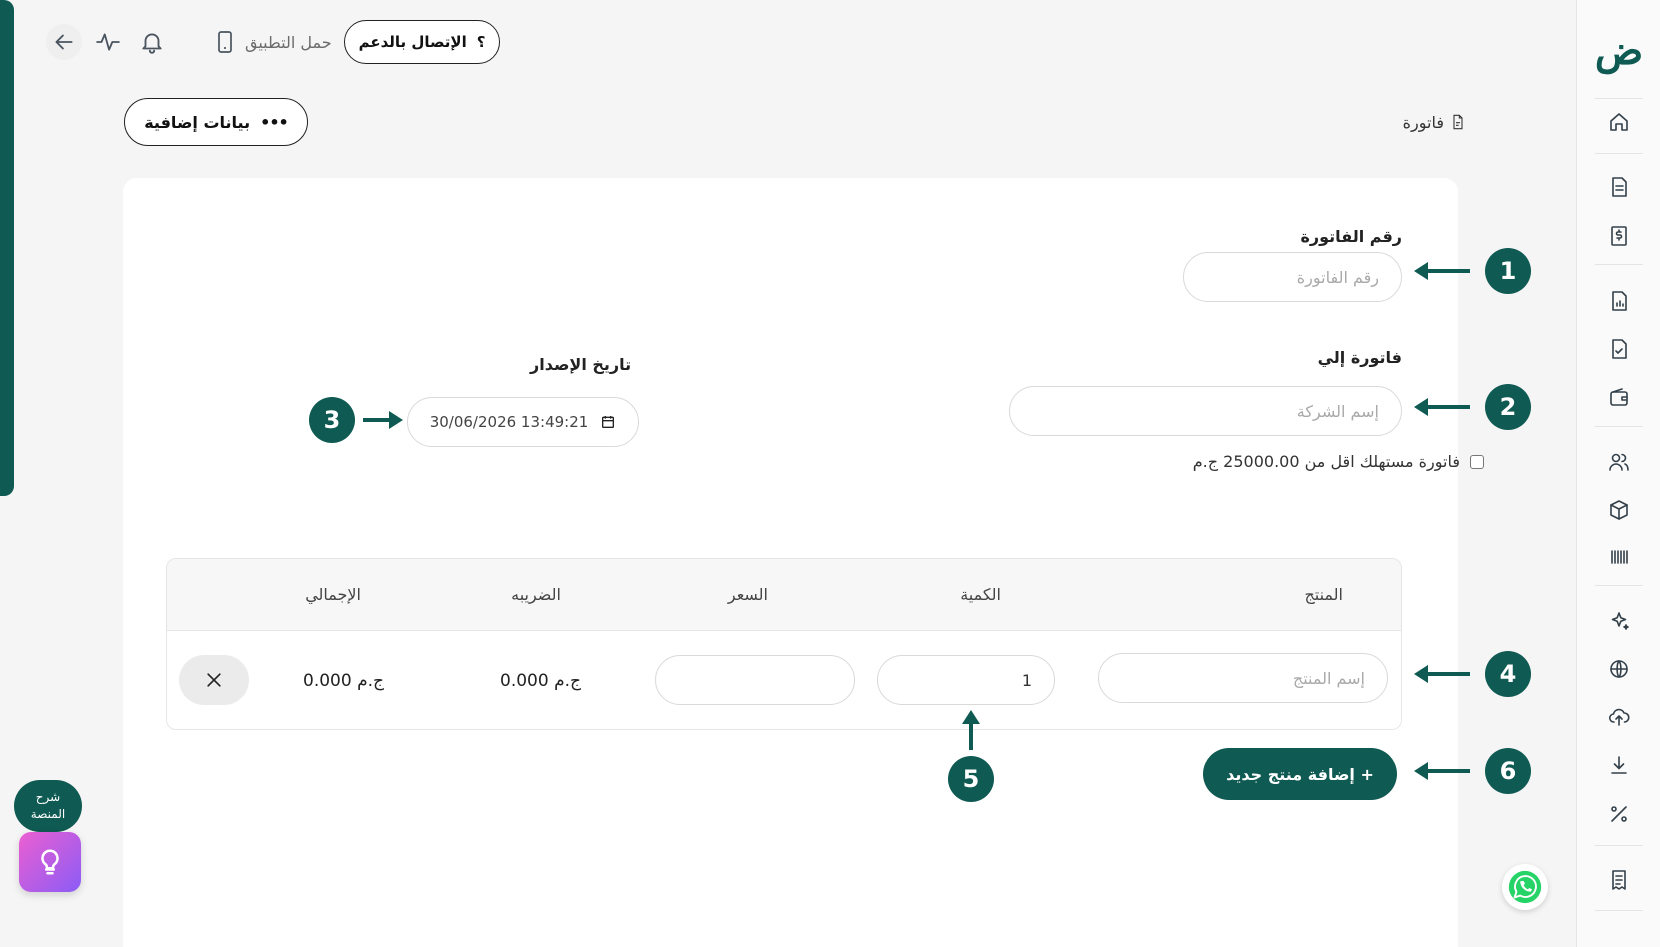  What do you see at coordinates (966, 680) in the screenshot?
I see `quantity-input: 1` at bounding box center [966, 680].